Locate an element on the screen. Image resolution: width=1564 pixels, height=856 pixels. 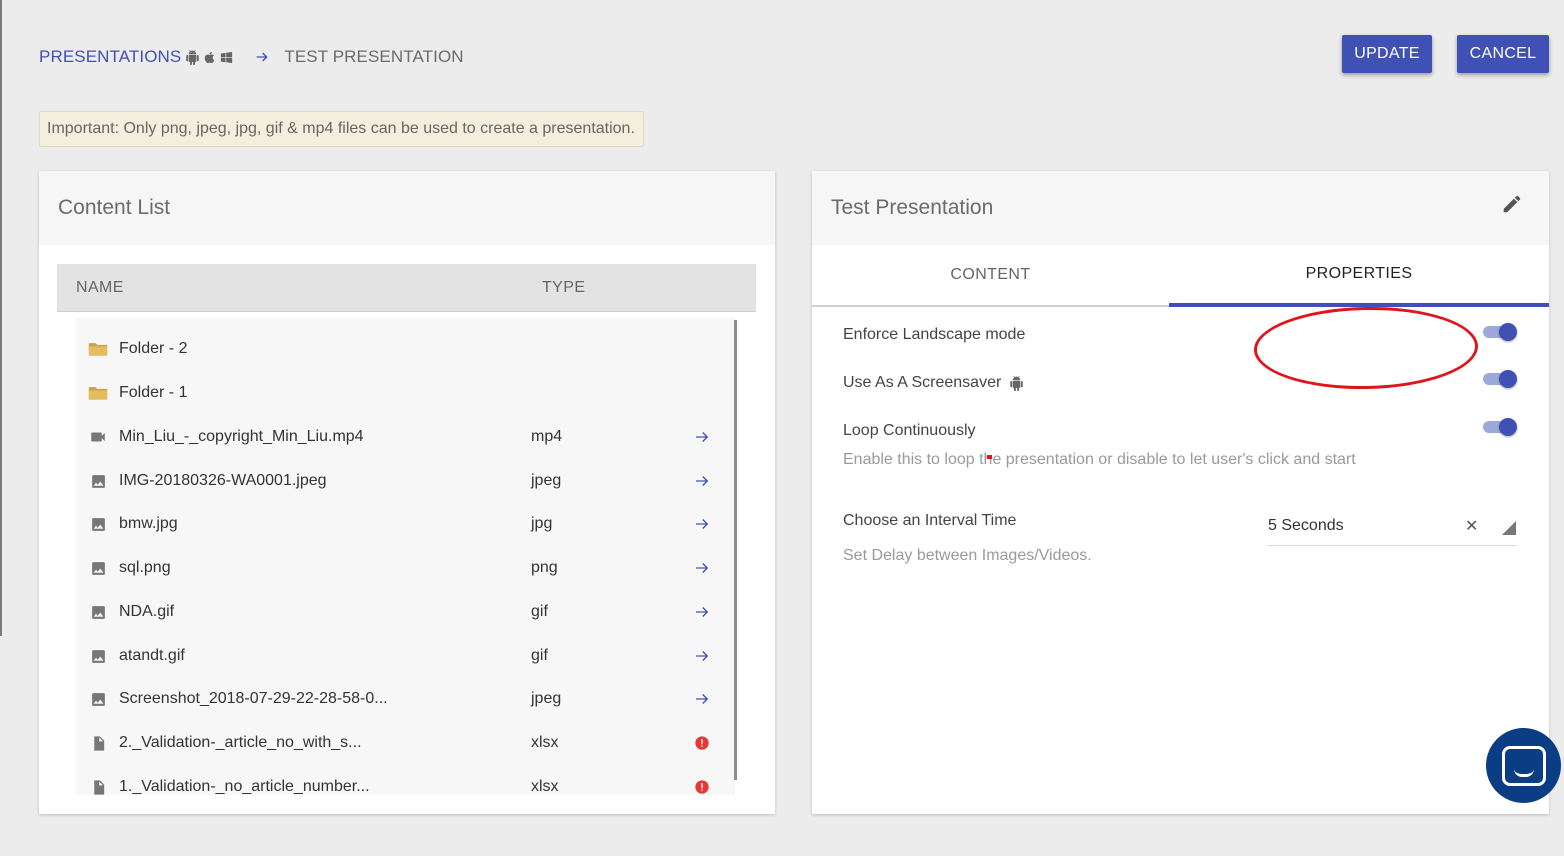
window-edge is located at coordinates (1, 318).